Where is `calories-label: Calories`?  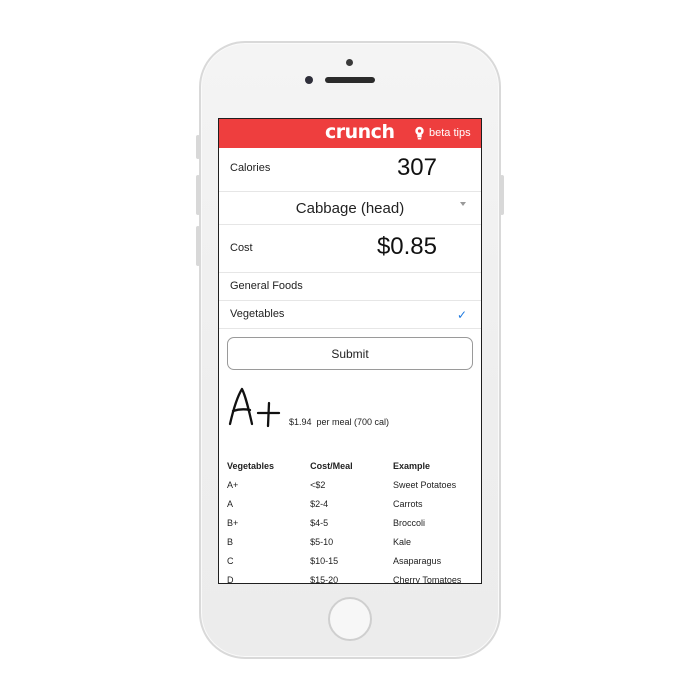
calories-label: Calories is located at coordinates (250, 168).